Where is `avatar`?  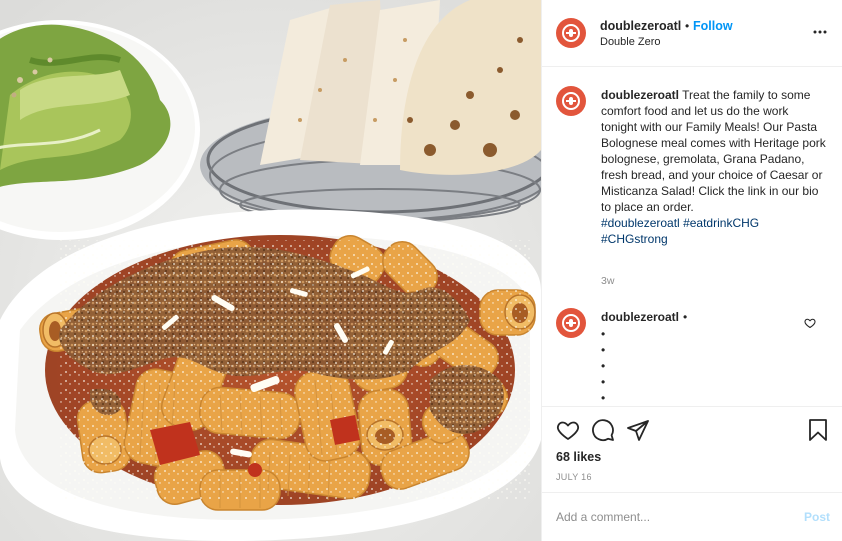
avatar is located at coordinates (571, 33).